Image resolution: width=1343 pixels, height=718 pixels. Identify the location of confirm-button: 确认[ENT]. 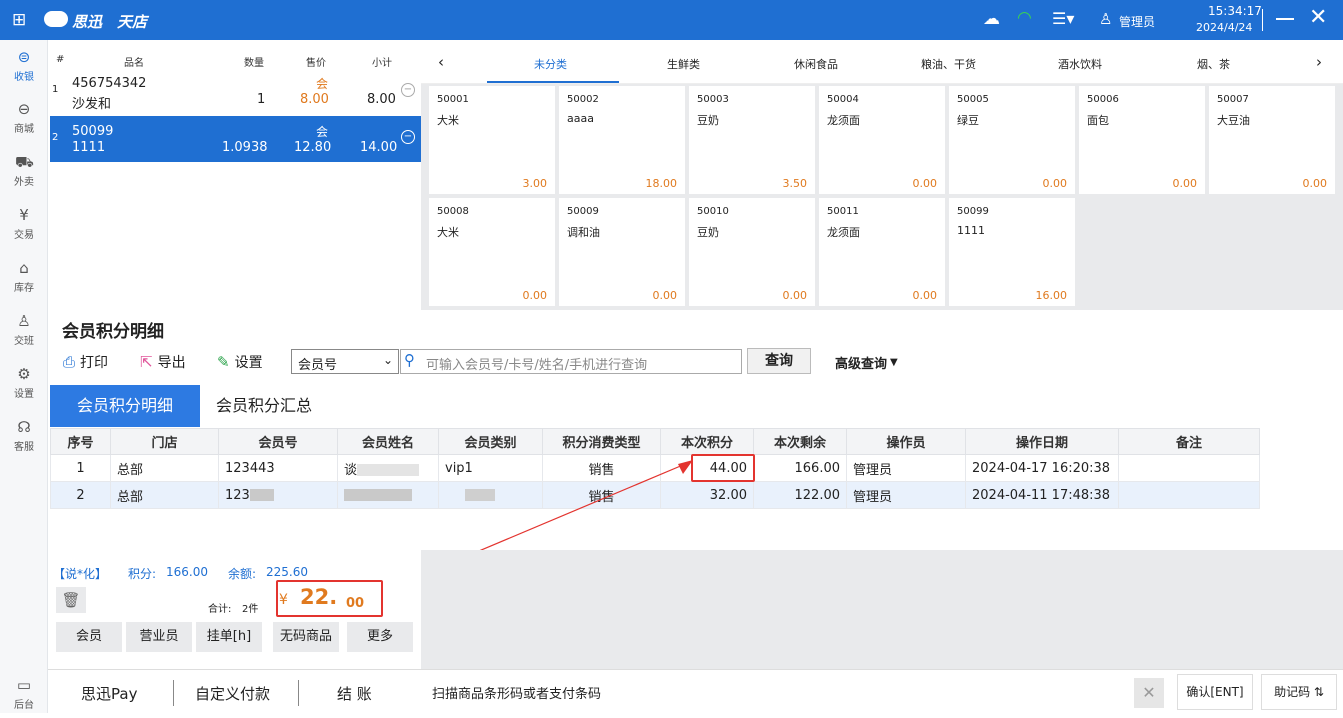
(1215, 692).